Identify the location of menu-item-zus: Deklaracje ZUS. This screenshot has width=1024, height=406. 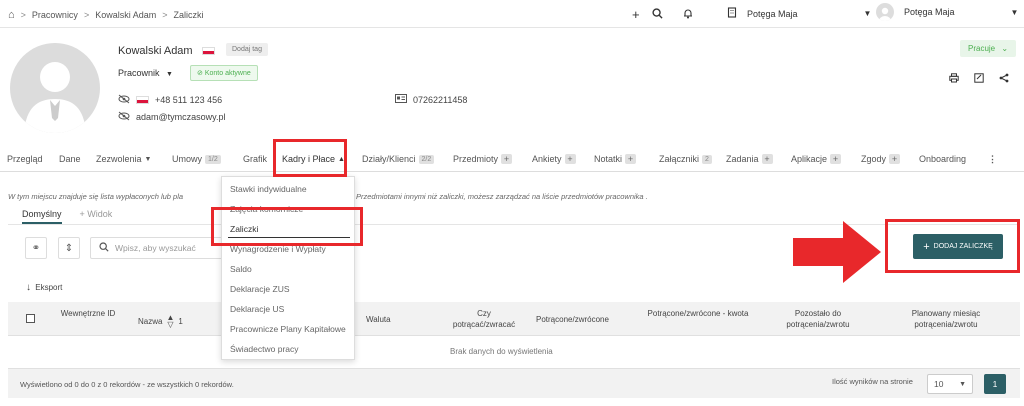
(260, 289).